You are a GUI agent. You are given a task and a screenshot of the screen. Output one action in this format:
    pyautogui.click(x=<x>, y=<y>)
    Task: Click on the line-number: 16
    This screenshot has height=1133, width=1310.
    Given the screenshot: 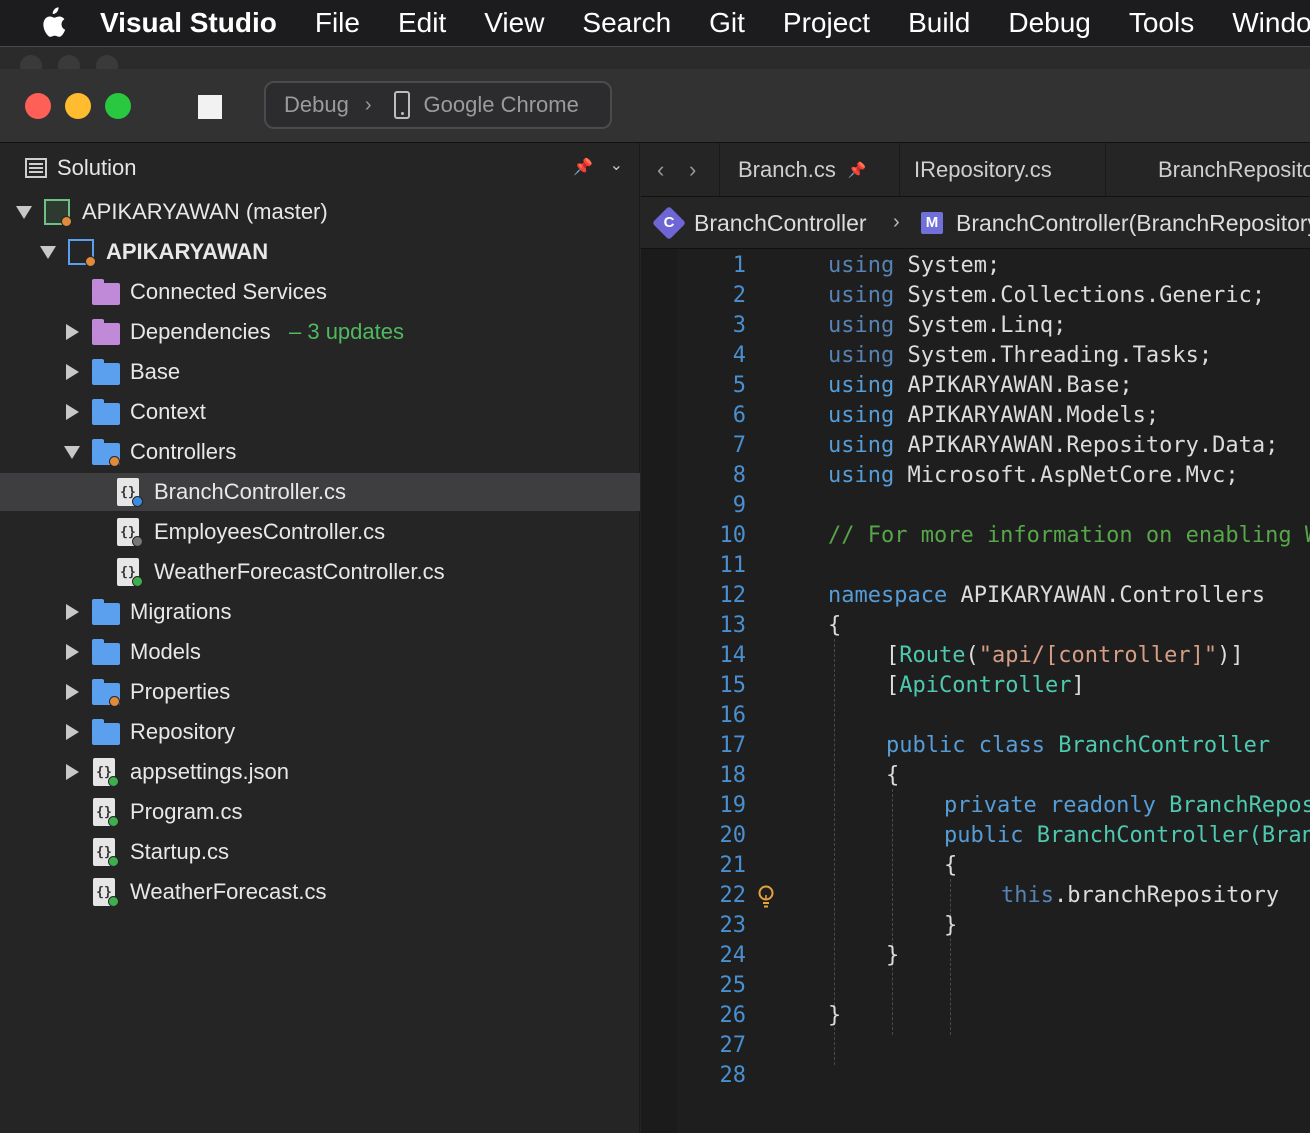 What is the action you would take?
    pyautogui.click(x=733, y=715)
    